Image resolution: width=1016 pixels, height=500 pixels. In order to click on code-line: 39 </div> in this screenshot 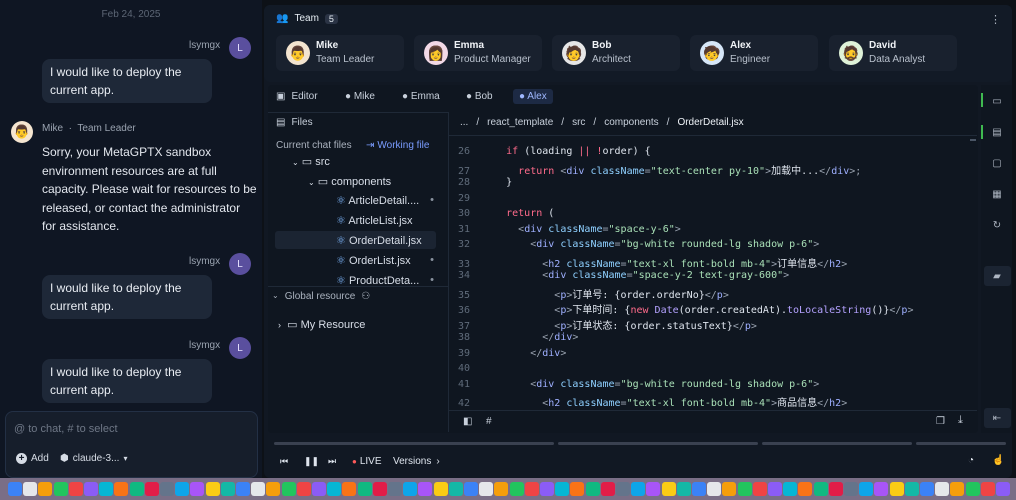, I will do `click(508, 353)`.